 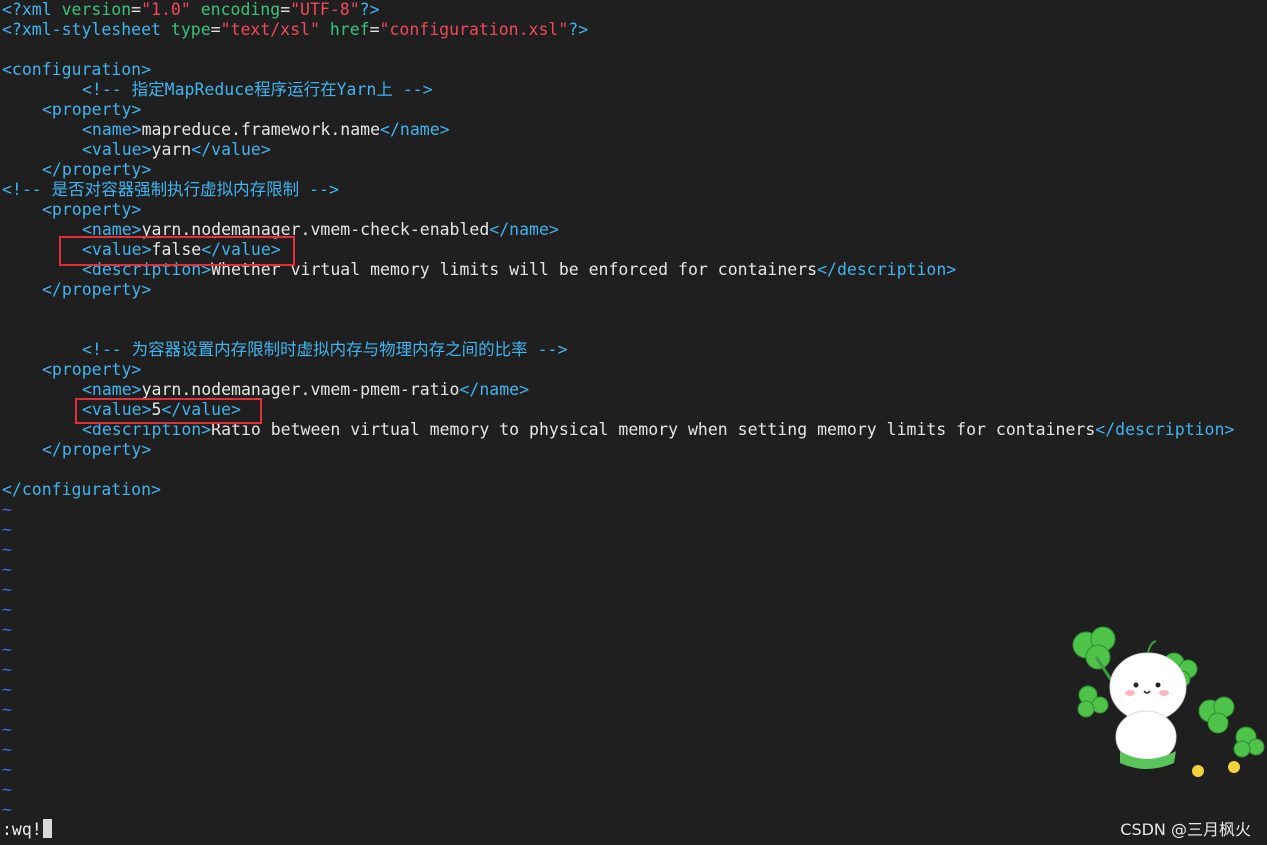 I want to click on clover-mascot-sticker, so click(x=1168, y=701).